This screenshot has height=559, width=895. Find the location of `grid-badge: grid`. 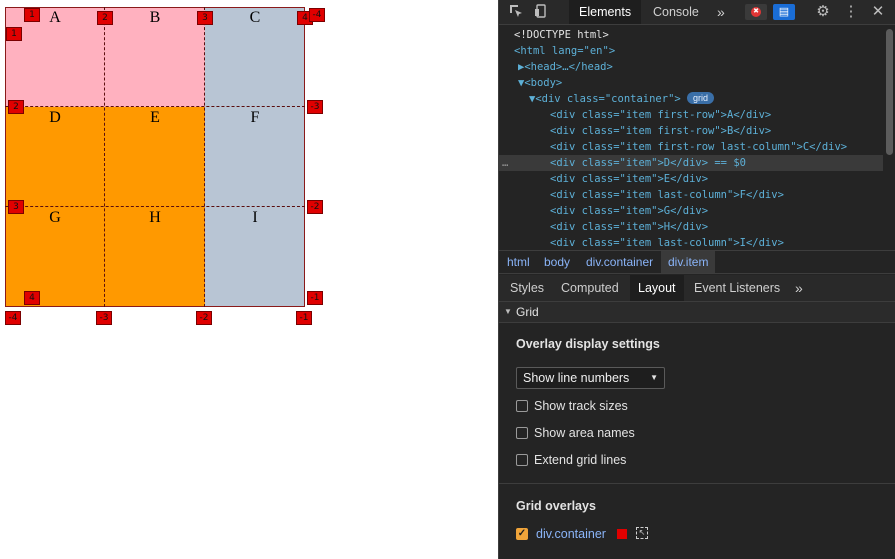

grid-badge: grid is located at coordinates (701, 98).